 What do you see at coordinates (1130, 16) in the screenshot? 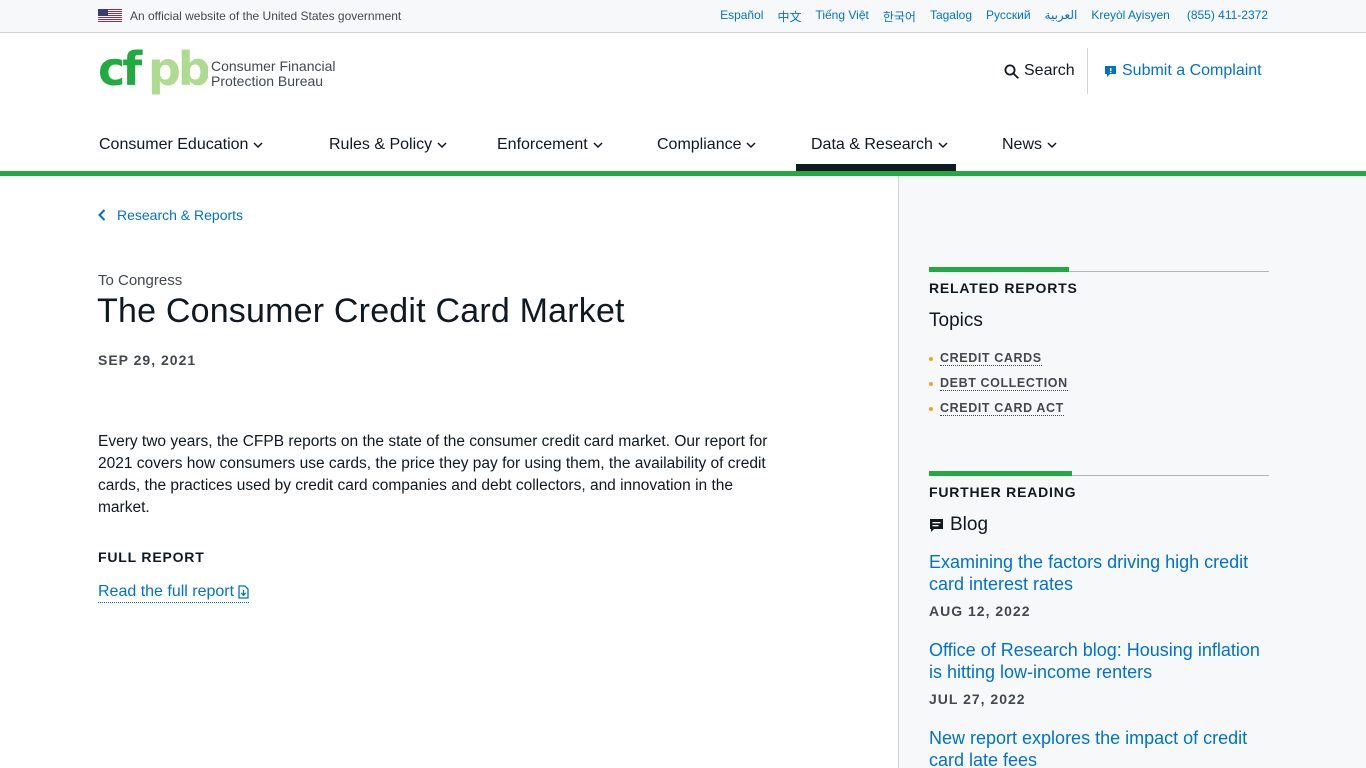
I see `lang-link-haitian-creole: Kreyòl Ayisyen` at bounding box center [1130, 16].